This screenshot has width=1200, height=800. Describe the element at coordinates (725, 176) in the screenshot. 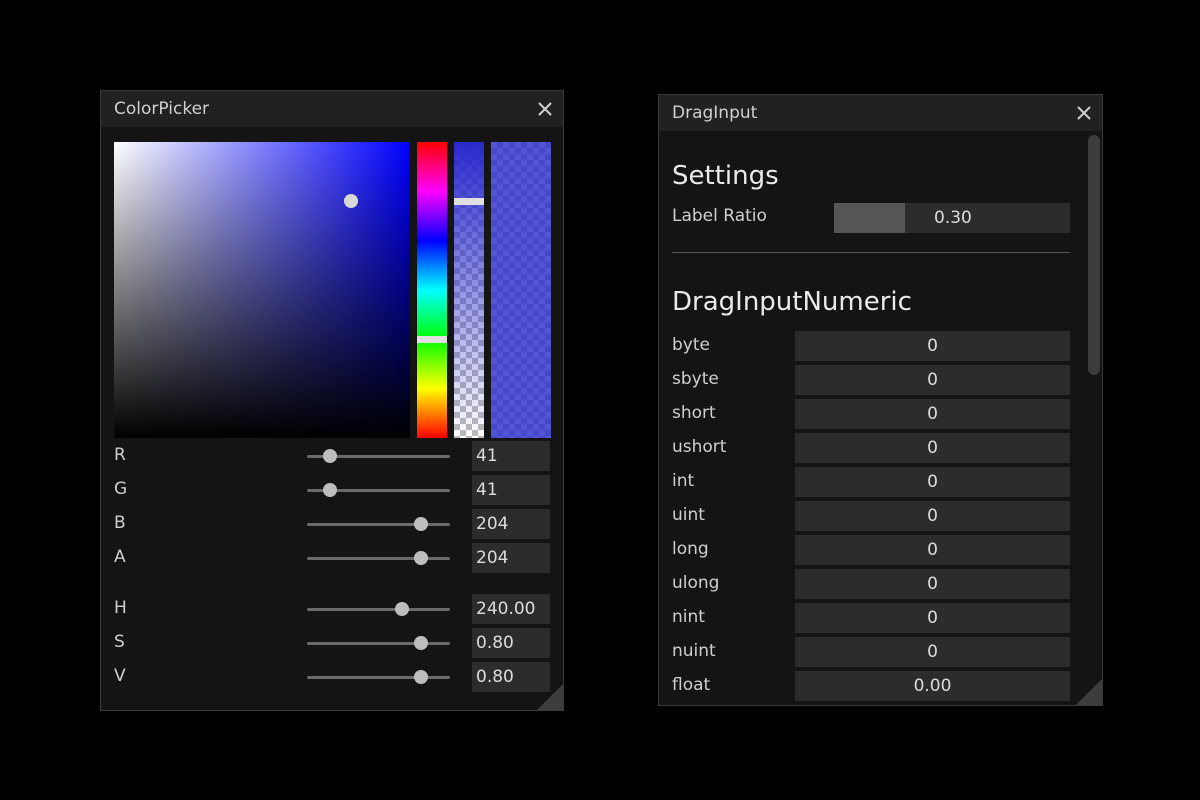

I see `settings-heading: Settings` at that location.